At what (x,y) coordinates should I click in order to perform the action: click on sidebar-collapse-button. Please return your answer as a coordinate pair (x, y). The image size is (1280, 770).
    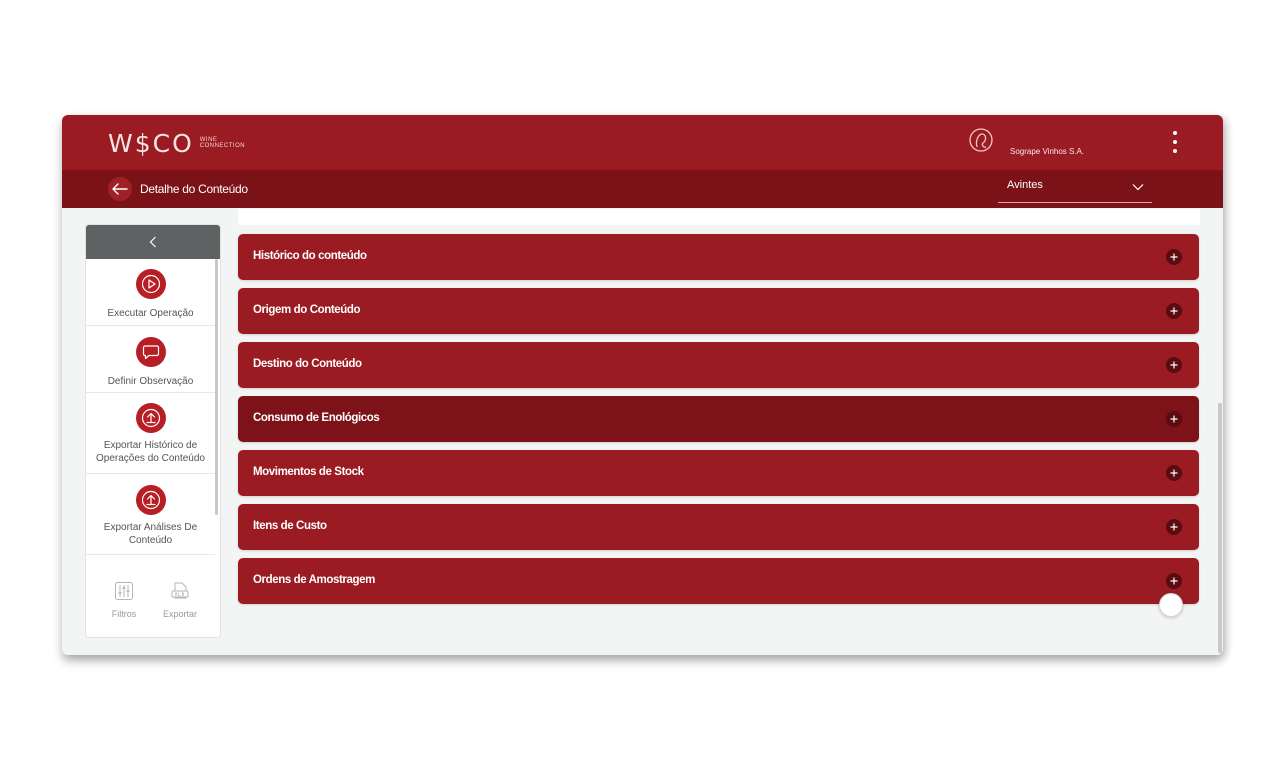
    Looking at the image, I should click on (153, 242).